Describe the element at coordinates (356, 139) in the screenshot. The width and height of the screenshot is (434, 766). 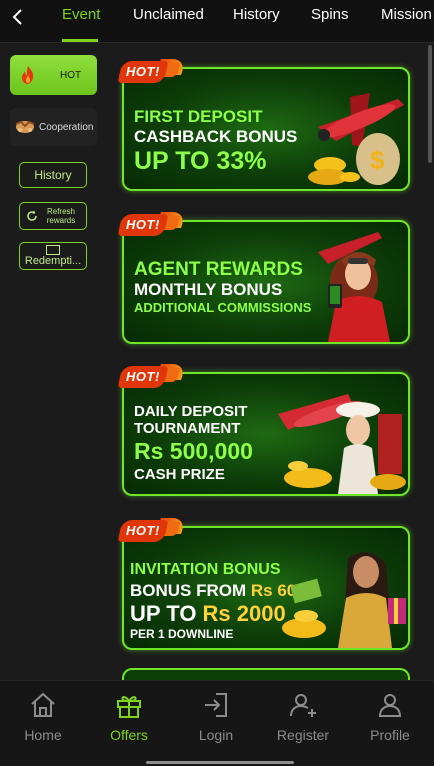
I see `airplane-coins-illustration: $` at that location.